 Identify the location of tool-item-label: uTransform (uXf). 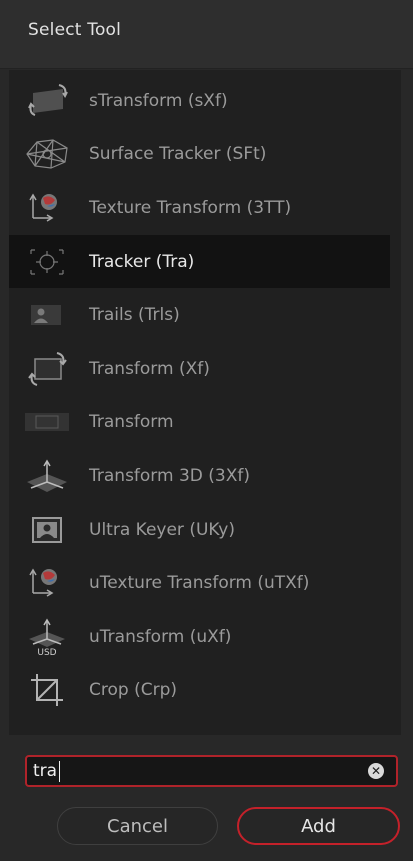
(160, 636).